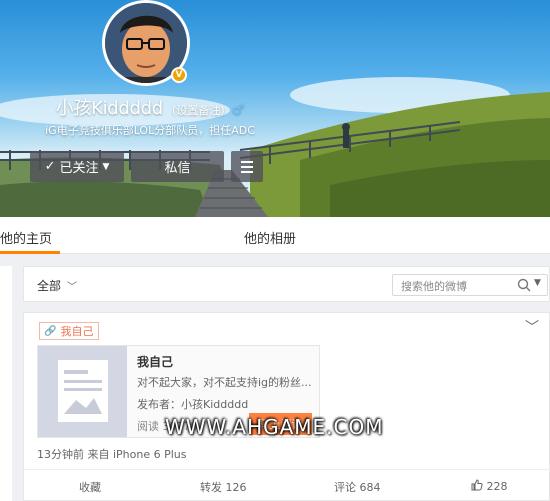  Describe the element at coordinates (357, 487) in the screenshot. I see `comment-button: 评论 684` at that location.